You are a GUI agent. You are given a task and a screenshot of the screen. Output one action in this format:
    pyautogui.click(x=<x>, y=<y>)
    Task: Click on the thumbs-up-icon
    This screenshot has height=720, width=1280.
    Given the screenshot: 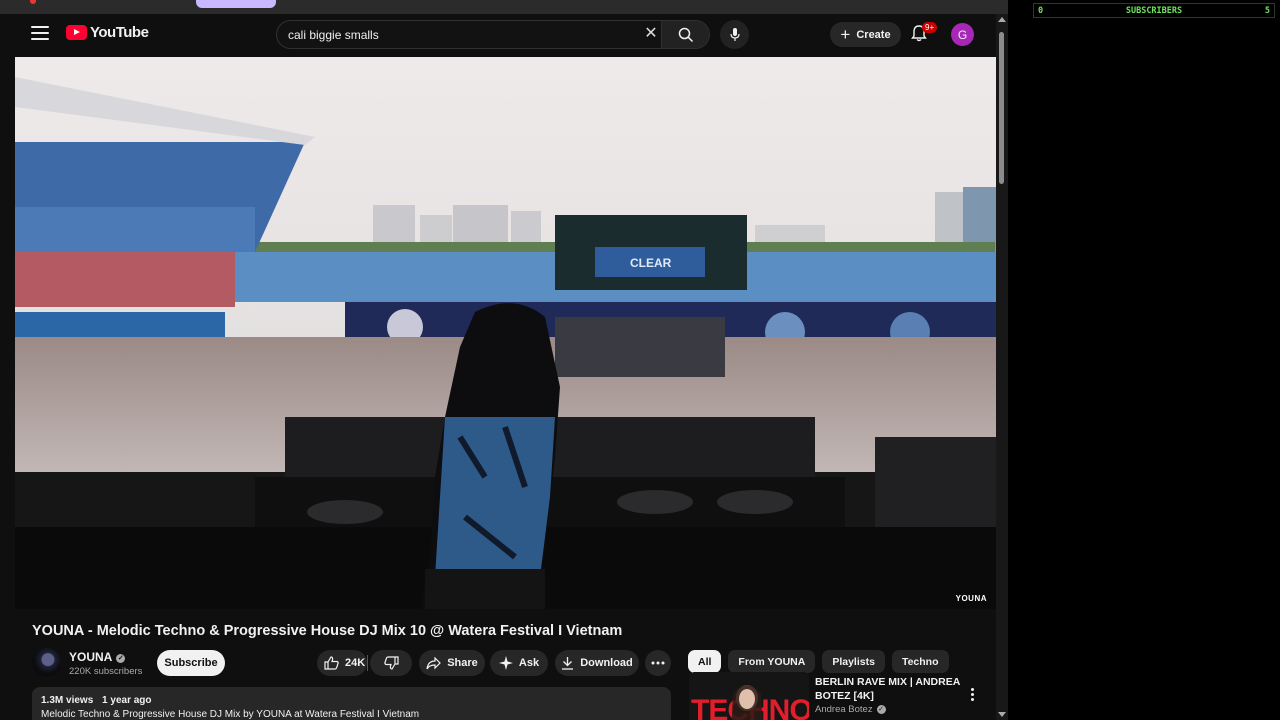 What is the action you would take?
    pyautogui.click(x=331, y=663)
    